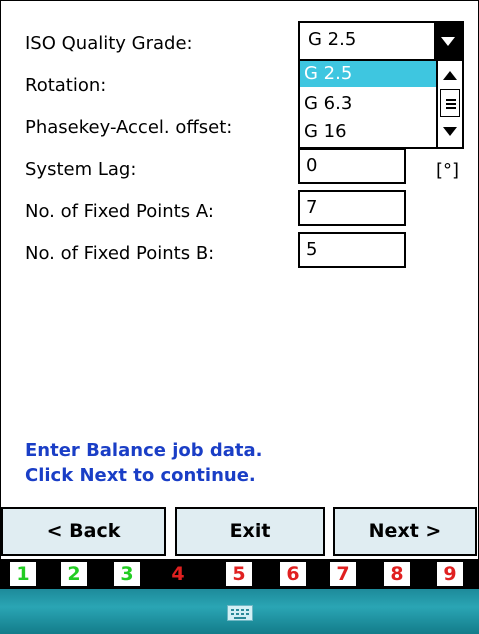 The image size is (479, 634). I want to click on fixed-points-a-label: No. of Fixed Points A:, so click(119, 211).